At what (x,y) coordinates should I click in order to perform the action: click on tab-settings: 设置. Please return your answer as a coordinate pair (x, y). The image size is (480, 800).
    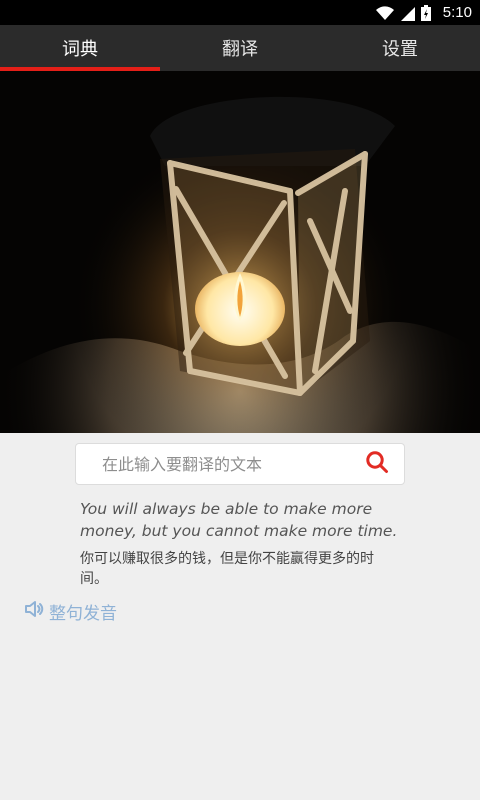
    Looking at the image, I should click on (400, 48).